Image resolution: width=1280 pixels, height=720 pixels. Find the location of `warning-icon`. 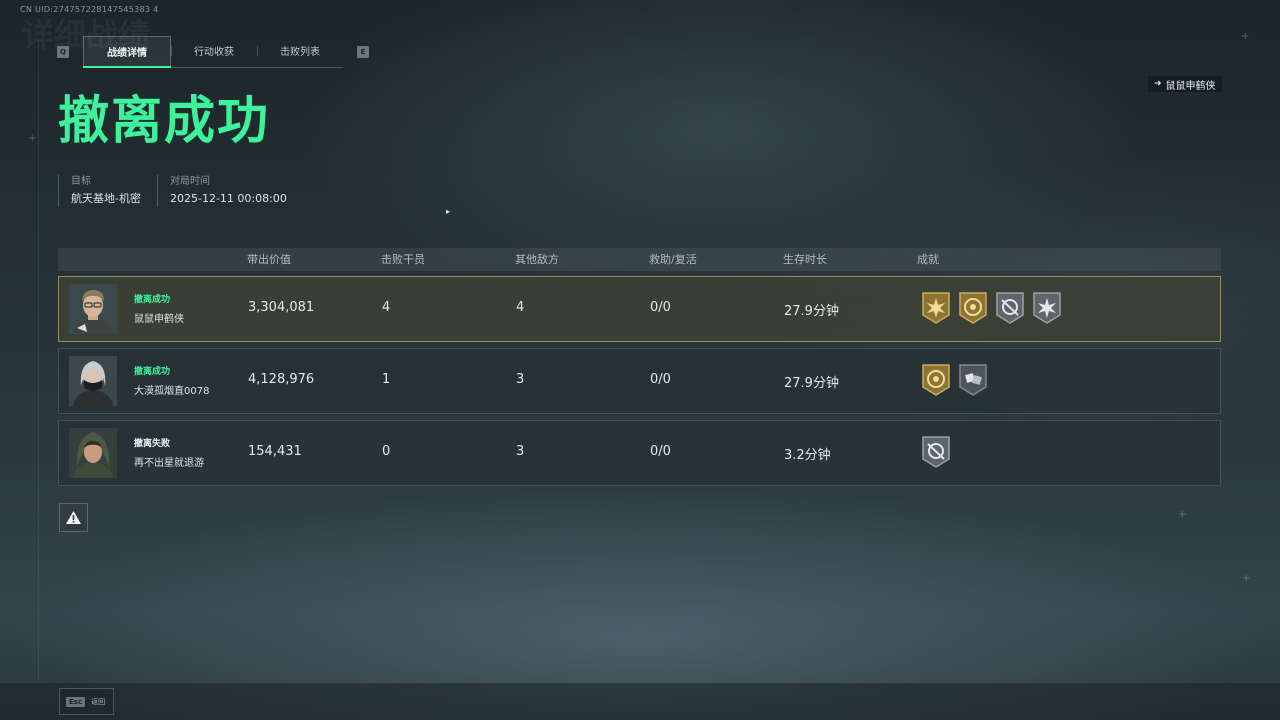

warning-icon is located at coordinates (73, 517).